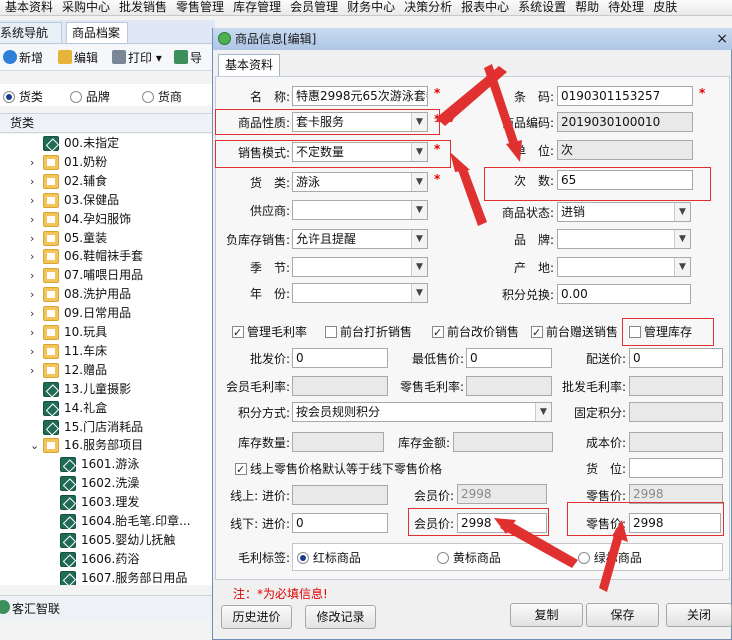 This screenshot has height=640, width=732. Describe the element at coordinates (90, 96) in the screenshot. I see `radio-brand: 品牌` at that location.